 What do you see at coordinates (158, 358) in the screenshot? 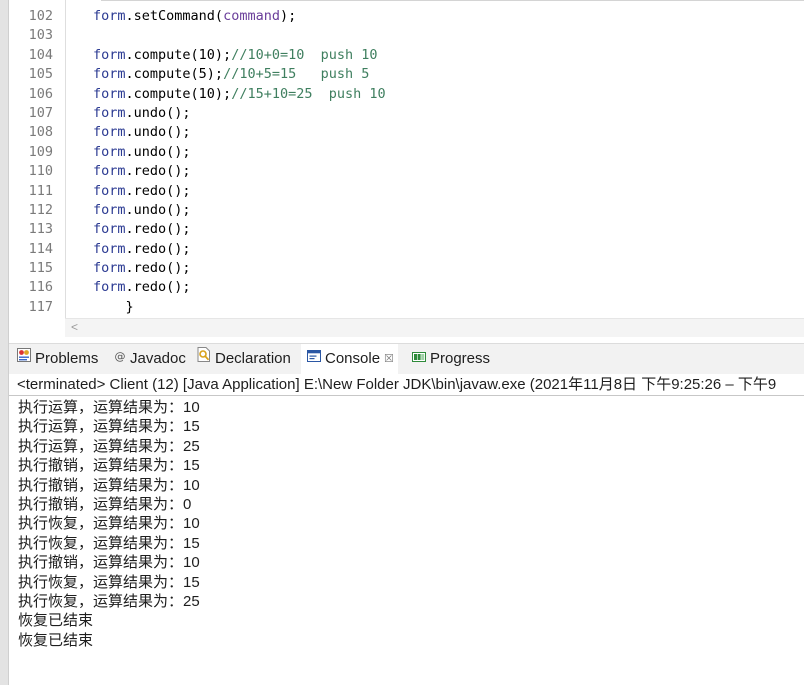
I see `tab-javadoc-label: Javadoc` at bounding box center [158, 358].